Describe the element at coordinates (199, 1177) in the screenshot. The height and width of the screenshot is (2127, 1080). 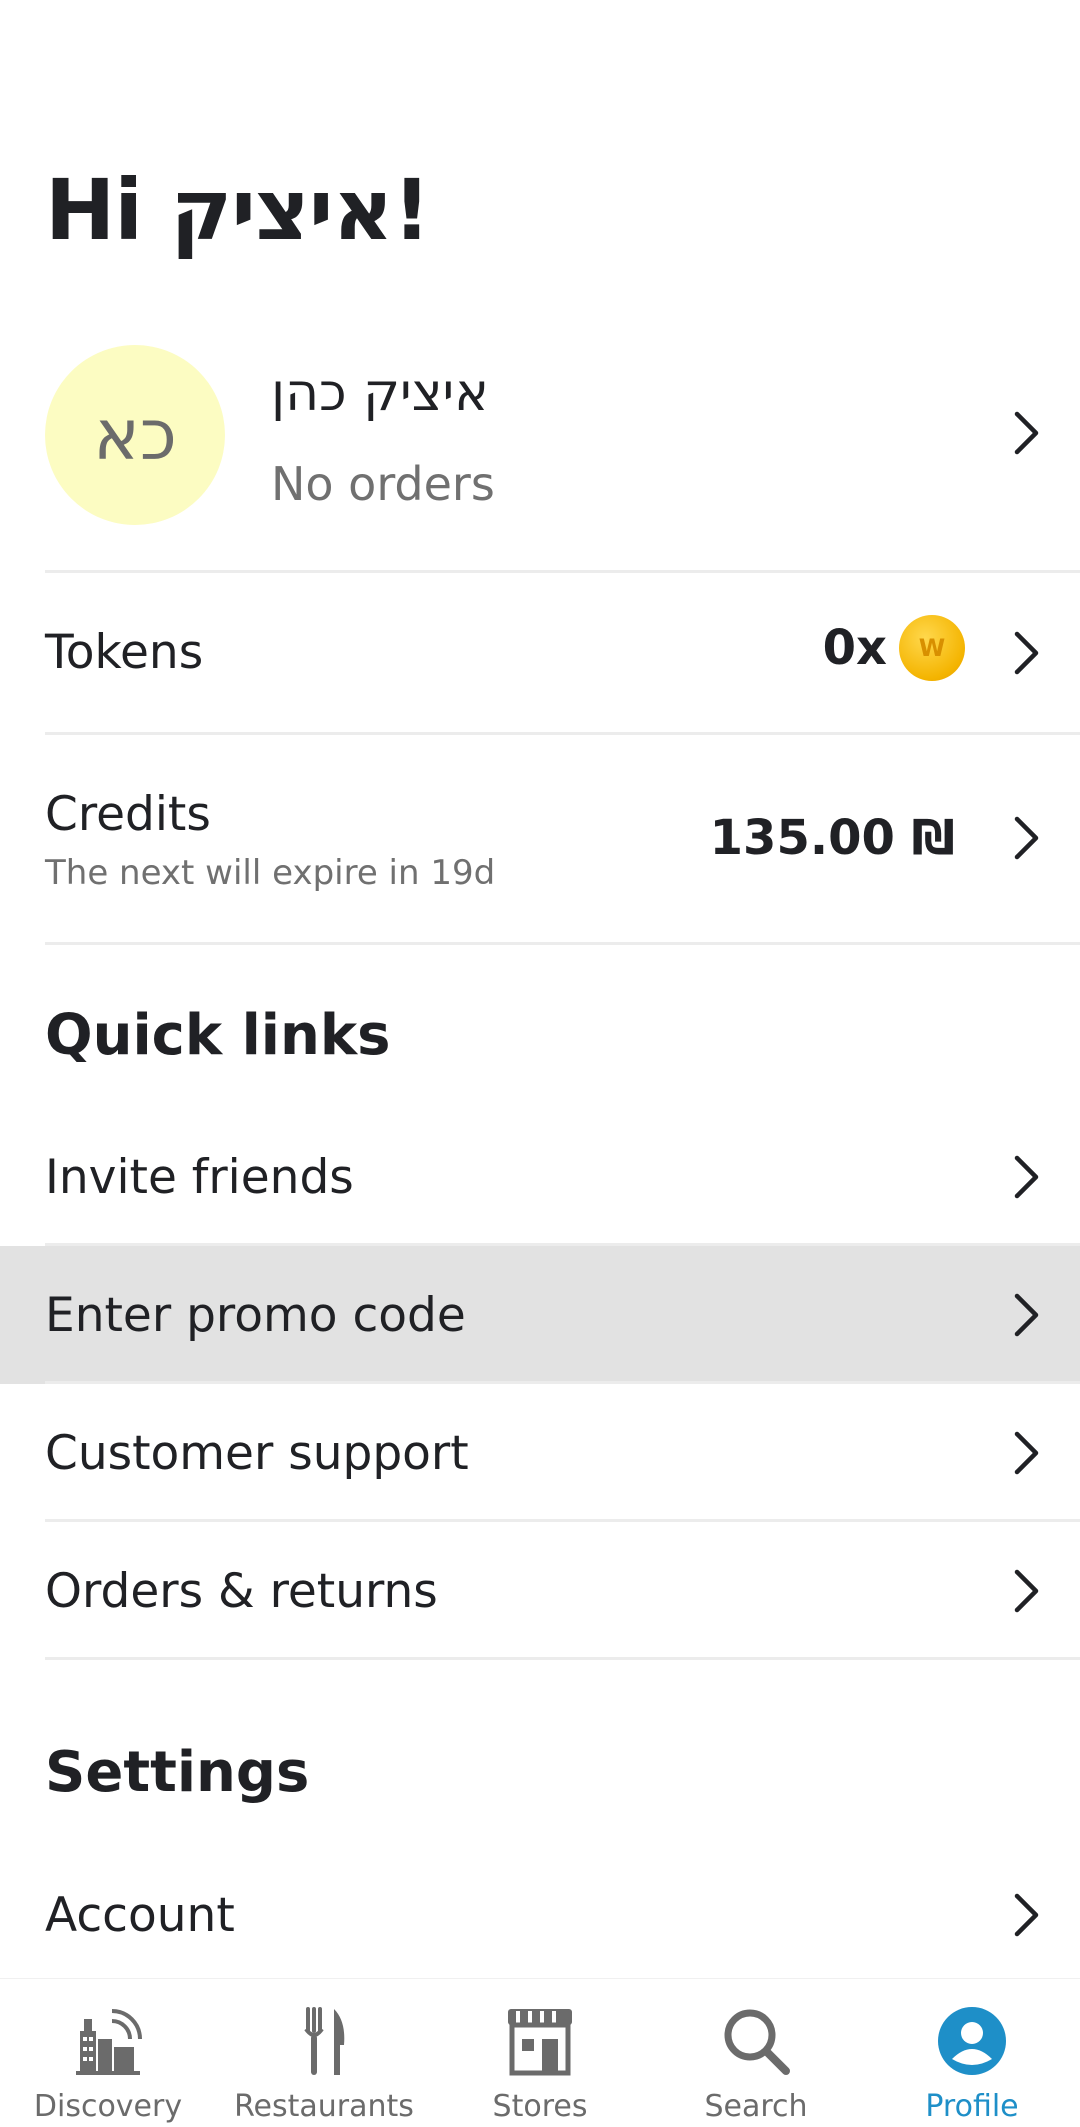
I see `quick-link-label: Invite friends` at that location.